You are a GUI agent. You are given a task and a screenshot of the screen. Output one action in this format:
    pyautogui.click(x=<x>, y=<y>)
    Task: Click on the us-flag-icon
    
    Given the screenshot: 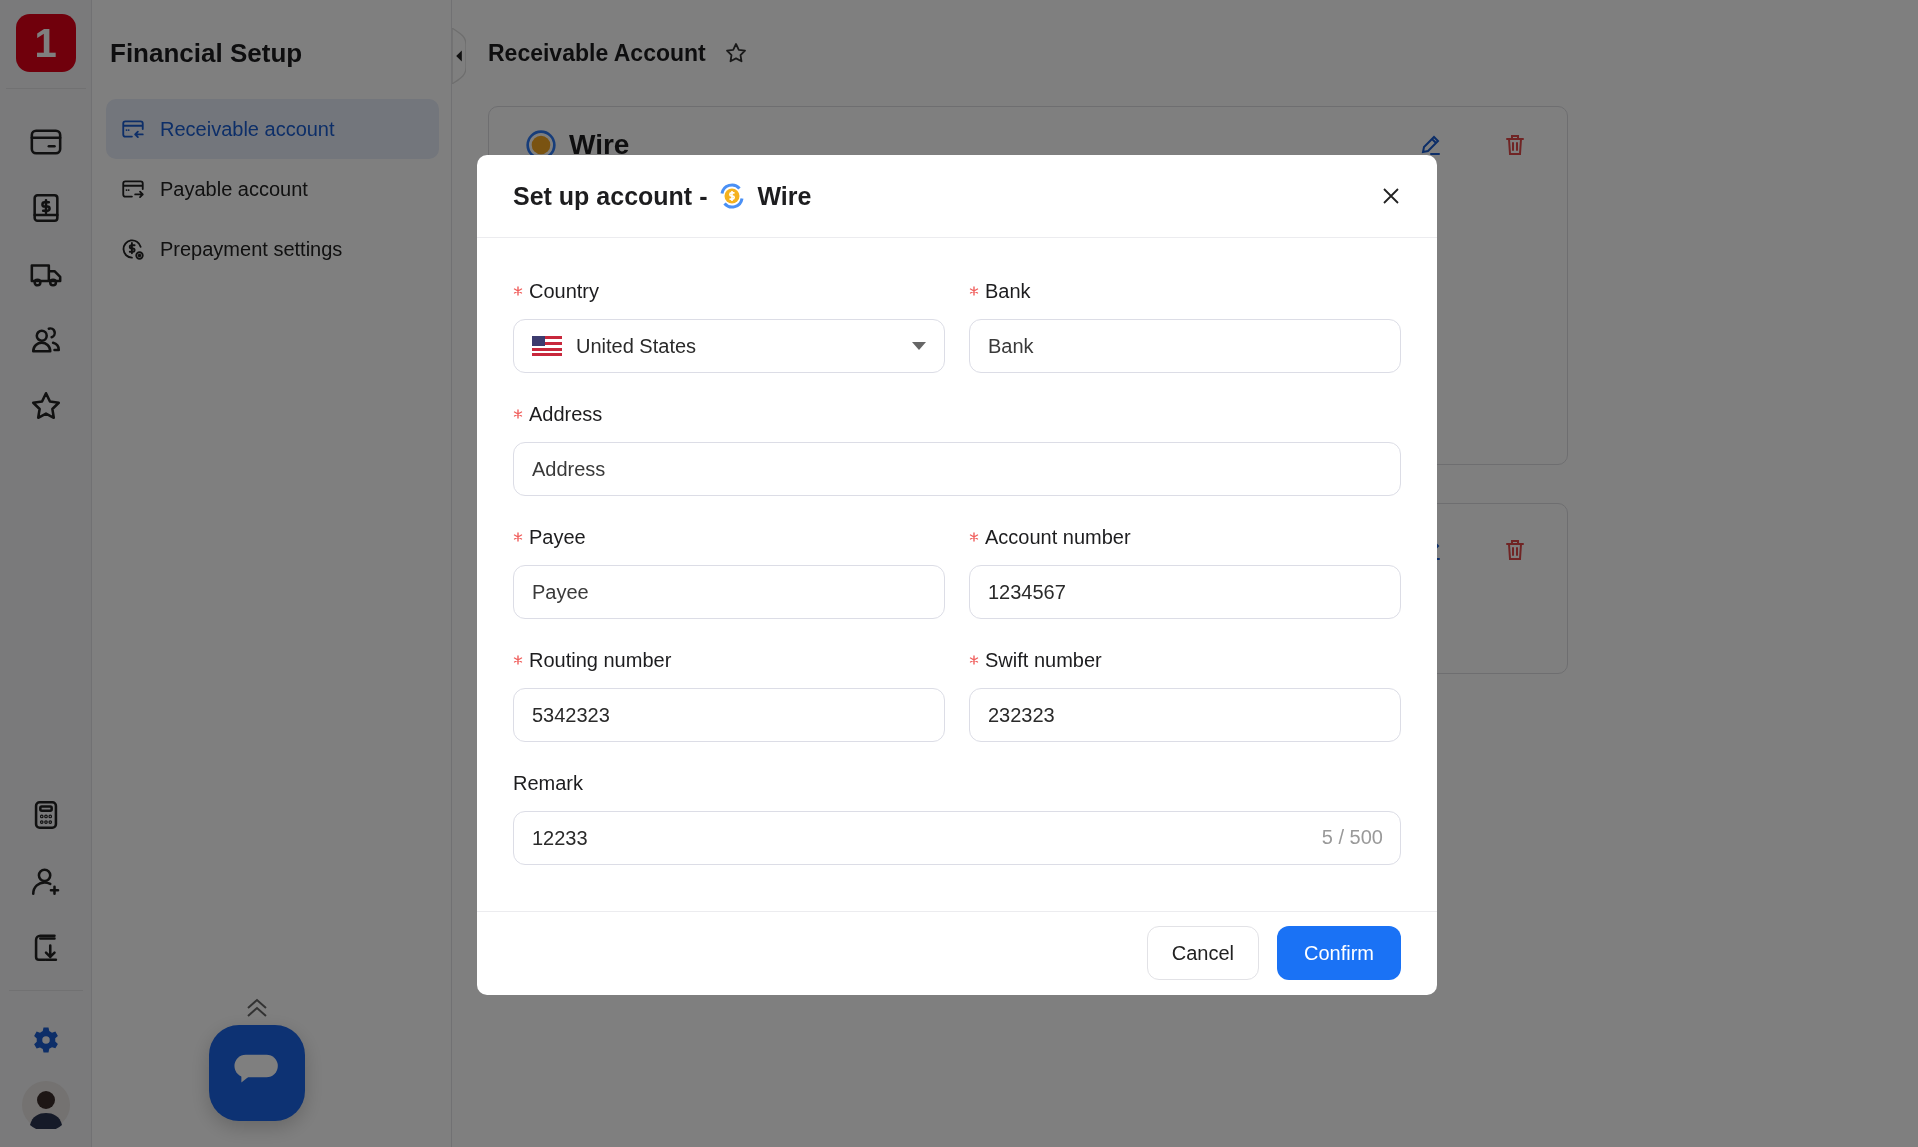 What is the action you would take?
    pyautogui.click(x=547, y=346)
    